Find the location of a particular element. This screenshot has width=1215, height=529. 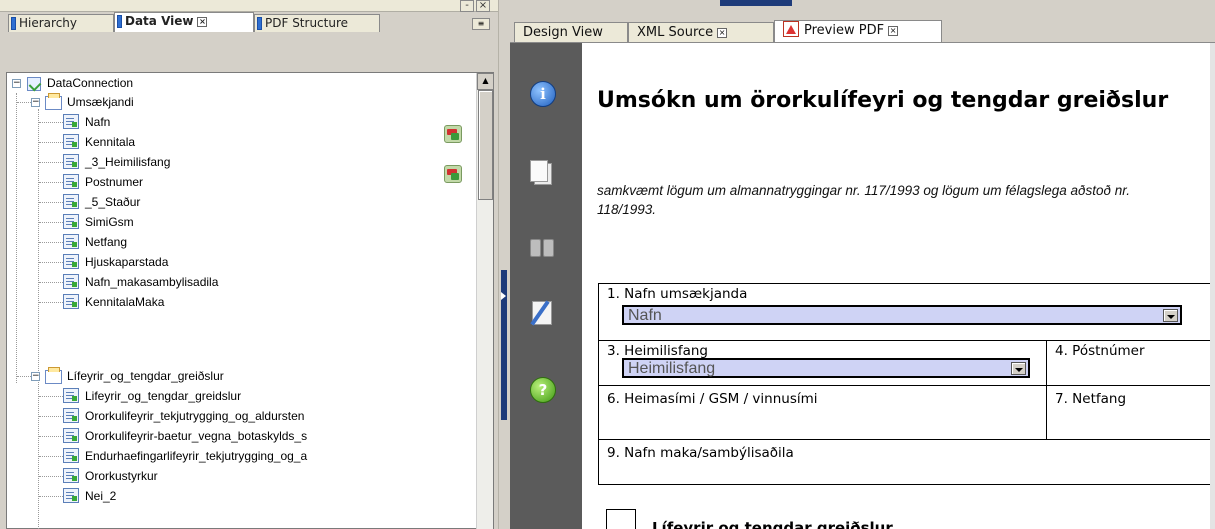

tab-hierarchy: Hierarchy is located at coordinates (61, 23).